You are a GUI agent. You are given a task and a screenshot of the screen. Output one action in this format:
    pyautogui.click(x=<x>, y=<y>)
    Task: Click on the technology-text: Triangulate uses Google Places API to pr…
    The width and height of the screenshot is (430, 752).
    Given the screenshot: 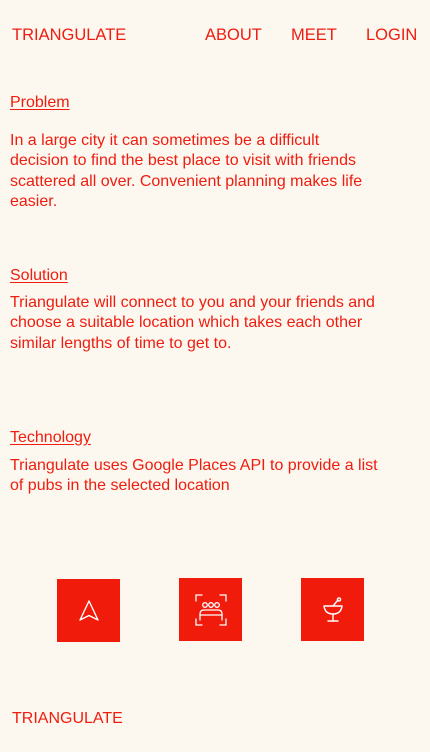 What is the action you would take?
    pyautogui.click(x=194, y=476)
    